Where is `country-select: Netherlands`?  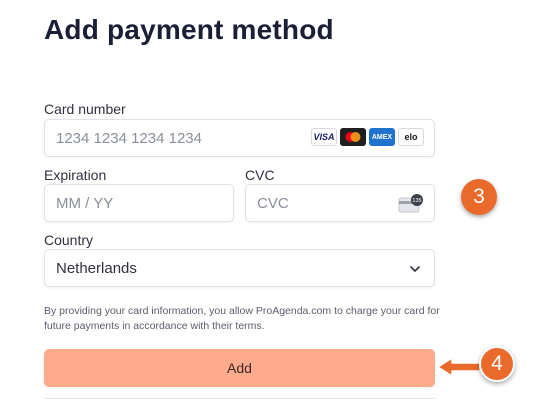
country-select: Netherlands is located at coordinates (239, 268).